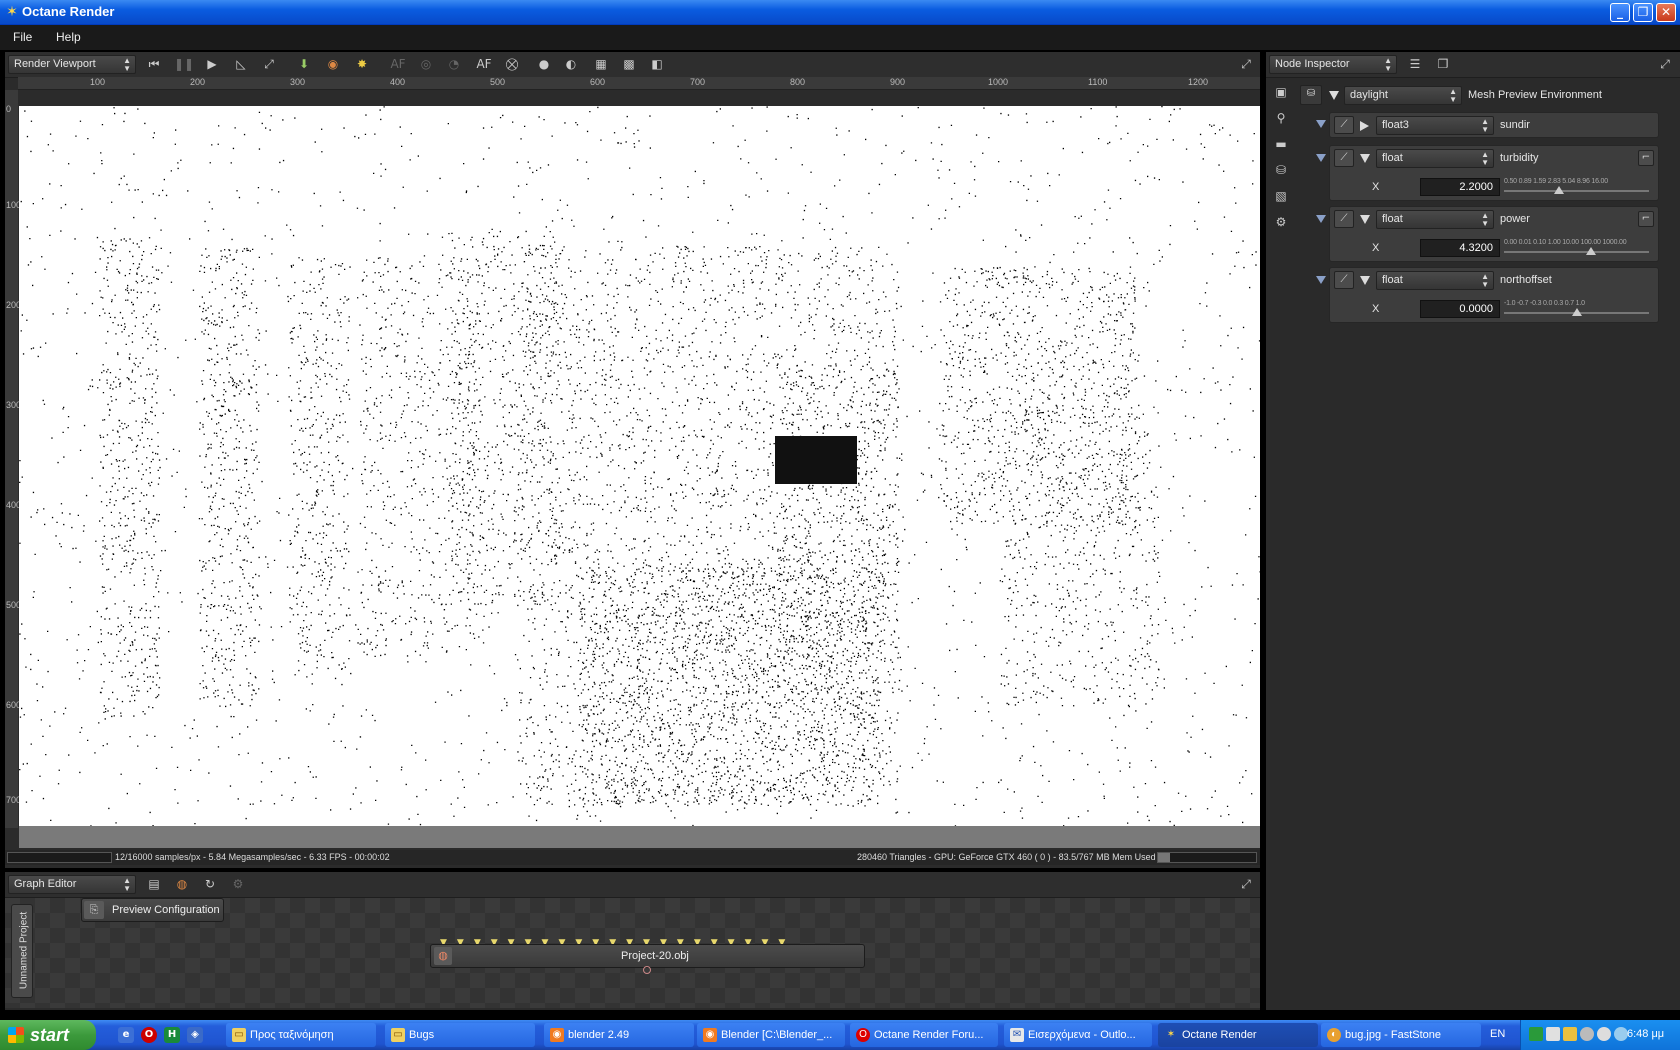  What do you see at coordinates (1621, 1034) in the screenshot?
I see `tray-update-icon` at bounding box center [1621, 1034].